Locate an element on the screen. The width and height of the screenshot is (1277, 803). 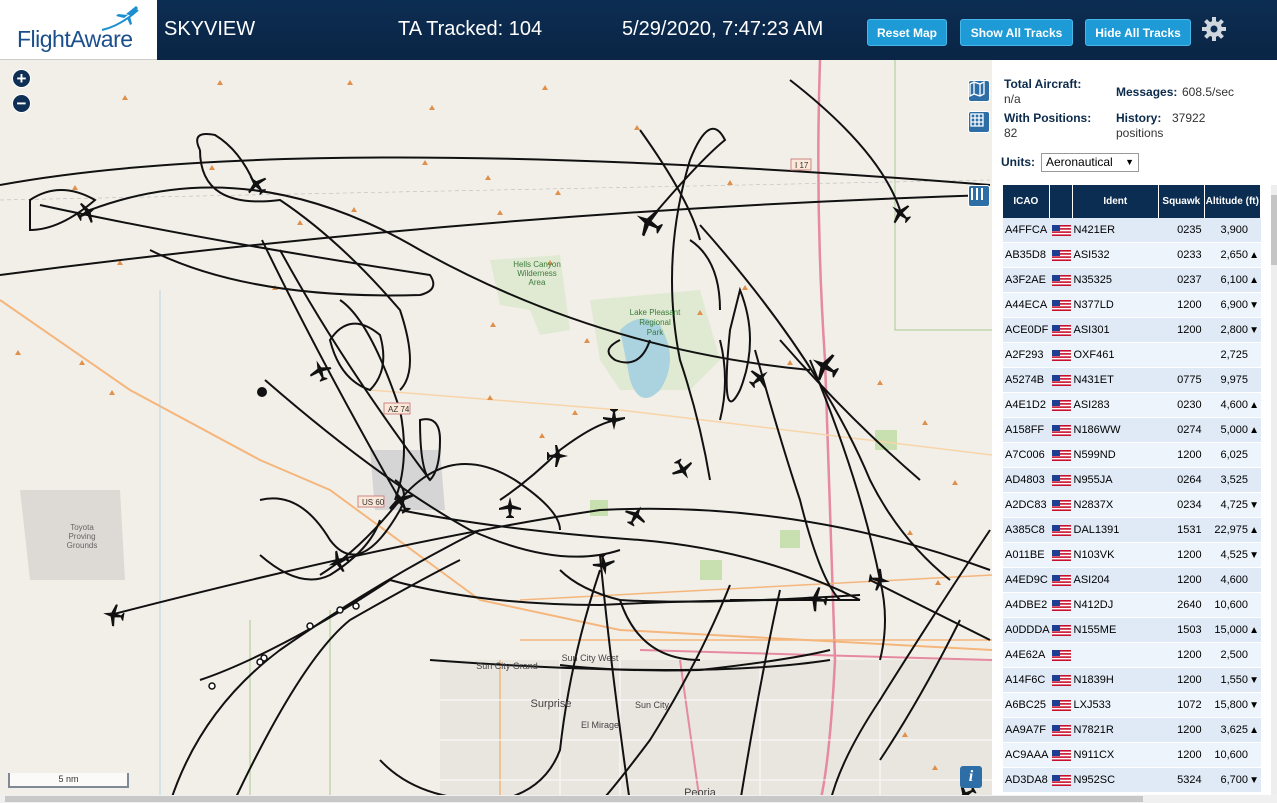
table-row: A158FF N186WW 0274 5,000▲ is located at coordinates (1132, 430).